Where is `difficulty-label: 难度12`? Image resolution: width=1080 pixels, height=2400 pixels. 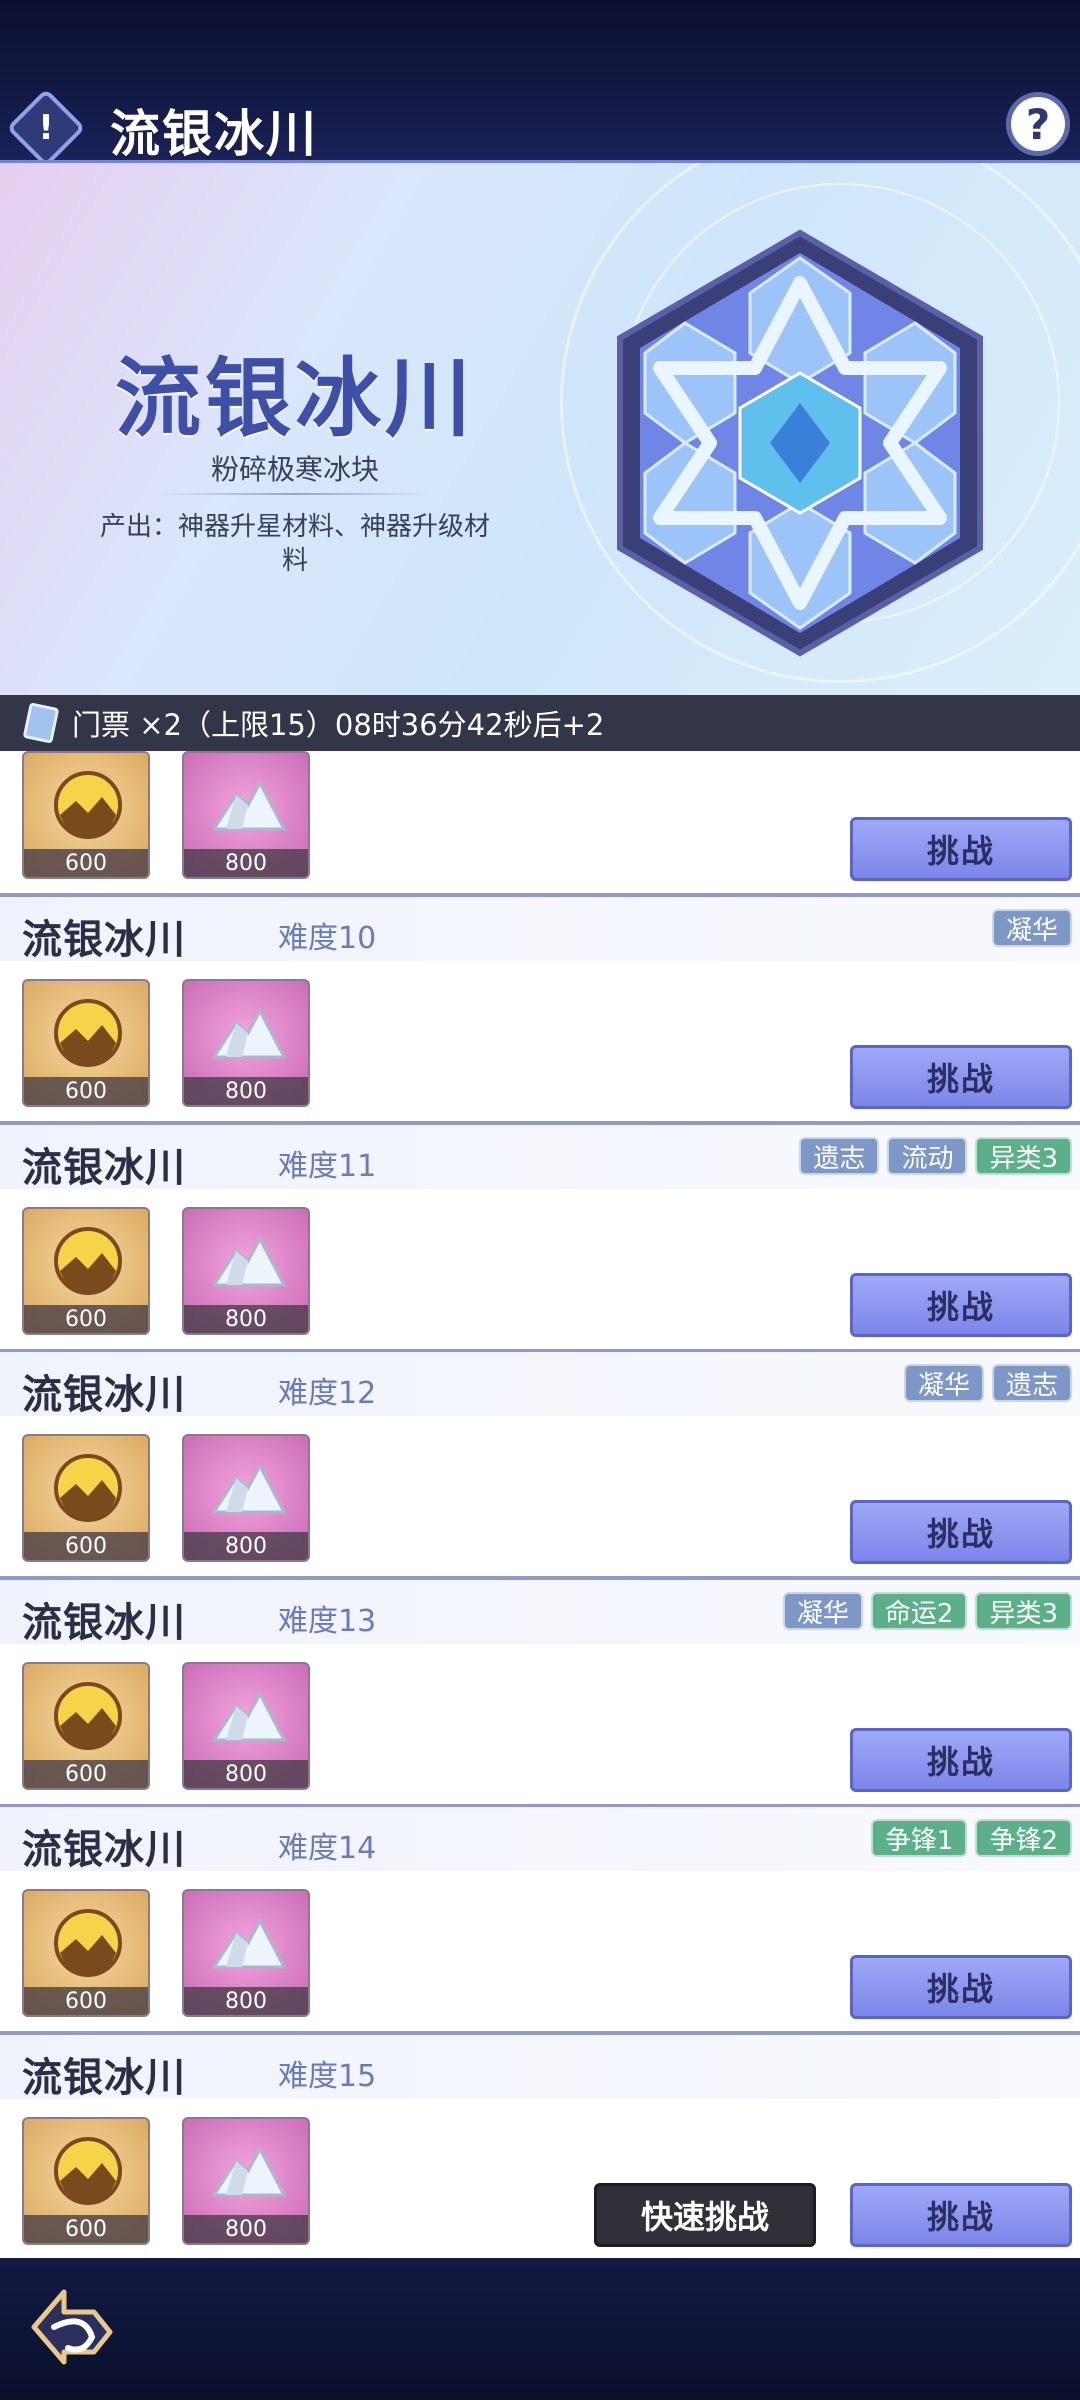
difficulty-label: 难度12 is located at coordinates (327, 1393).